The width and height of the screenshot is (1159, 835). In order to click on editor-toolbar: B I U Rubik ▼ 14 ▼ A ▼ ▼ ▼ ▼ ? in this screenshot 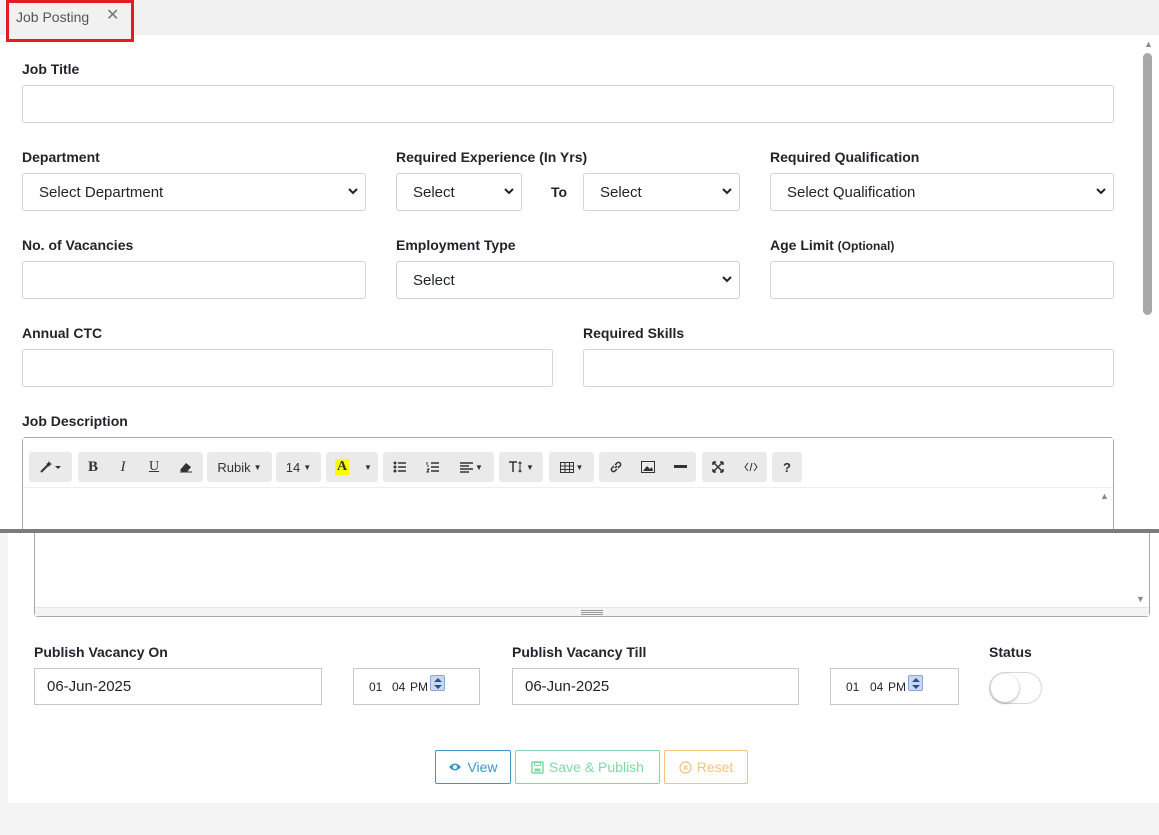, I will do `click(568, 463)`.